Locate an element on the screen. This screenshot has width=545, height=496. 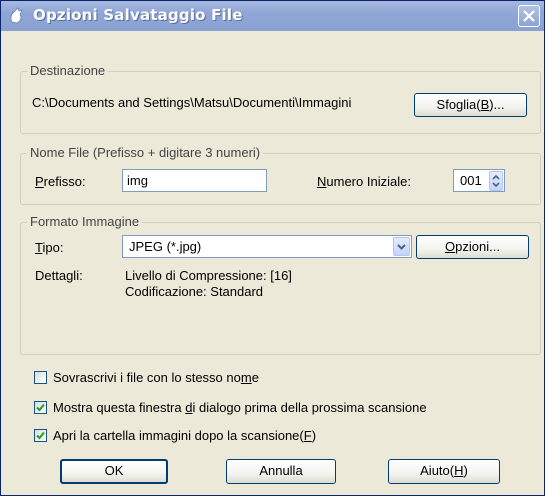
ok-button-label: OK is located at coordinates (114, 470).